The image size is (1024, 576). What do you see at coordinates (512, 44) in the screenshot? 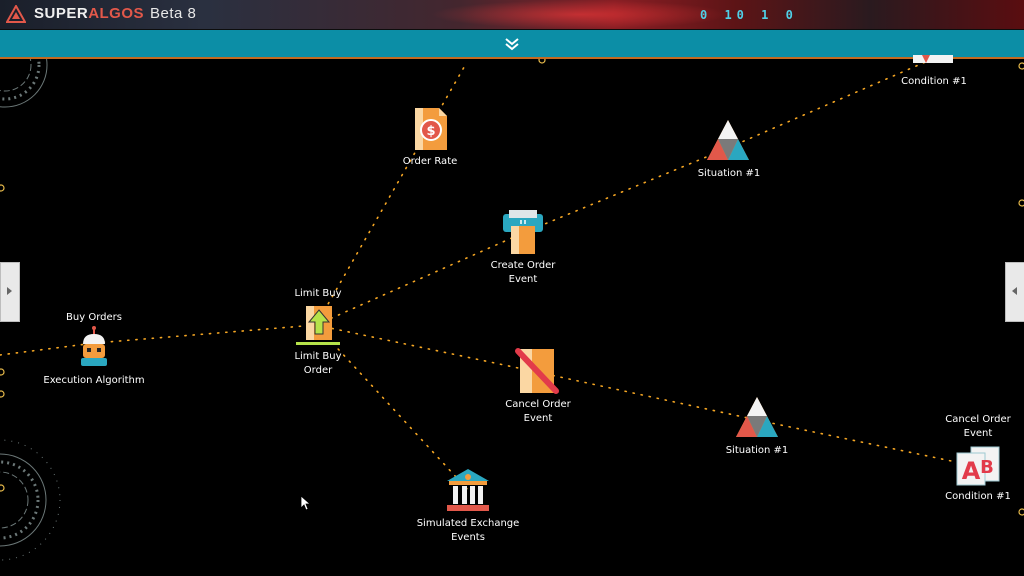
I see `double-chevron-down-icon` at bounding box center [512, 44].